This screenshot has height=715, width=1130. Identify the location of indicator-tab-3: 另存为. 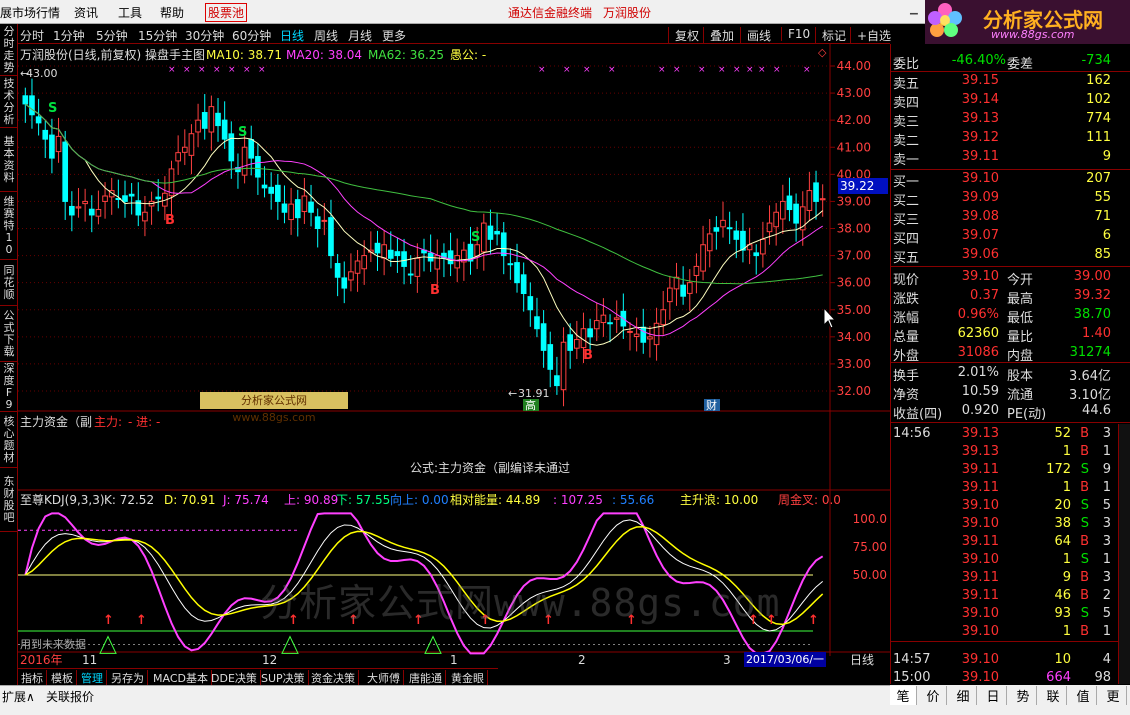
(128, 678).